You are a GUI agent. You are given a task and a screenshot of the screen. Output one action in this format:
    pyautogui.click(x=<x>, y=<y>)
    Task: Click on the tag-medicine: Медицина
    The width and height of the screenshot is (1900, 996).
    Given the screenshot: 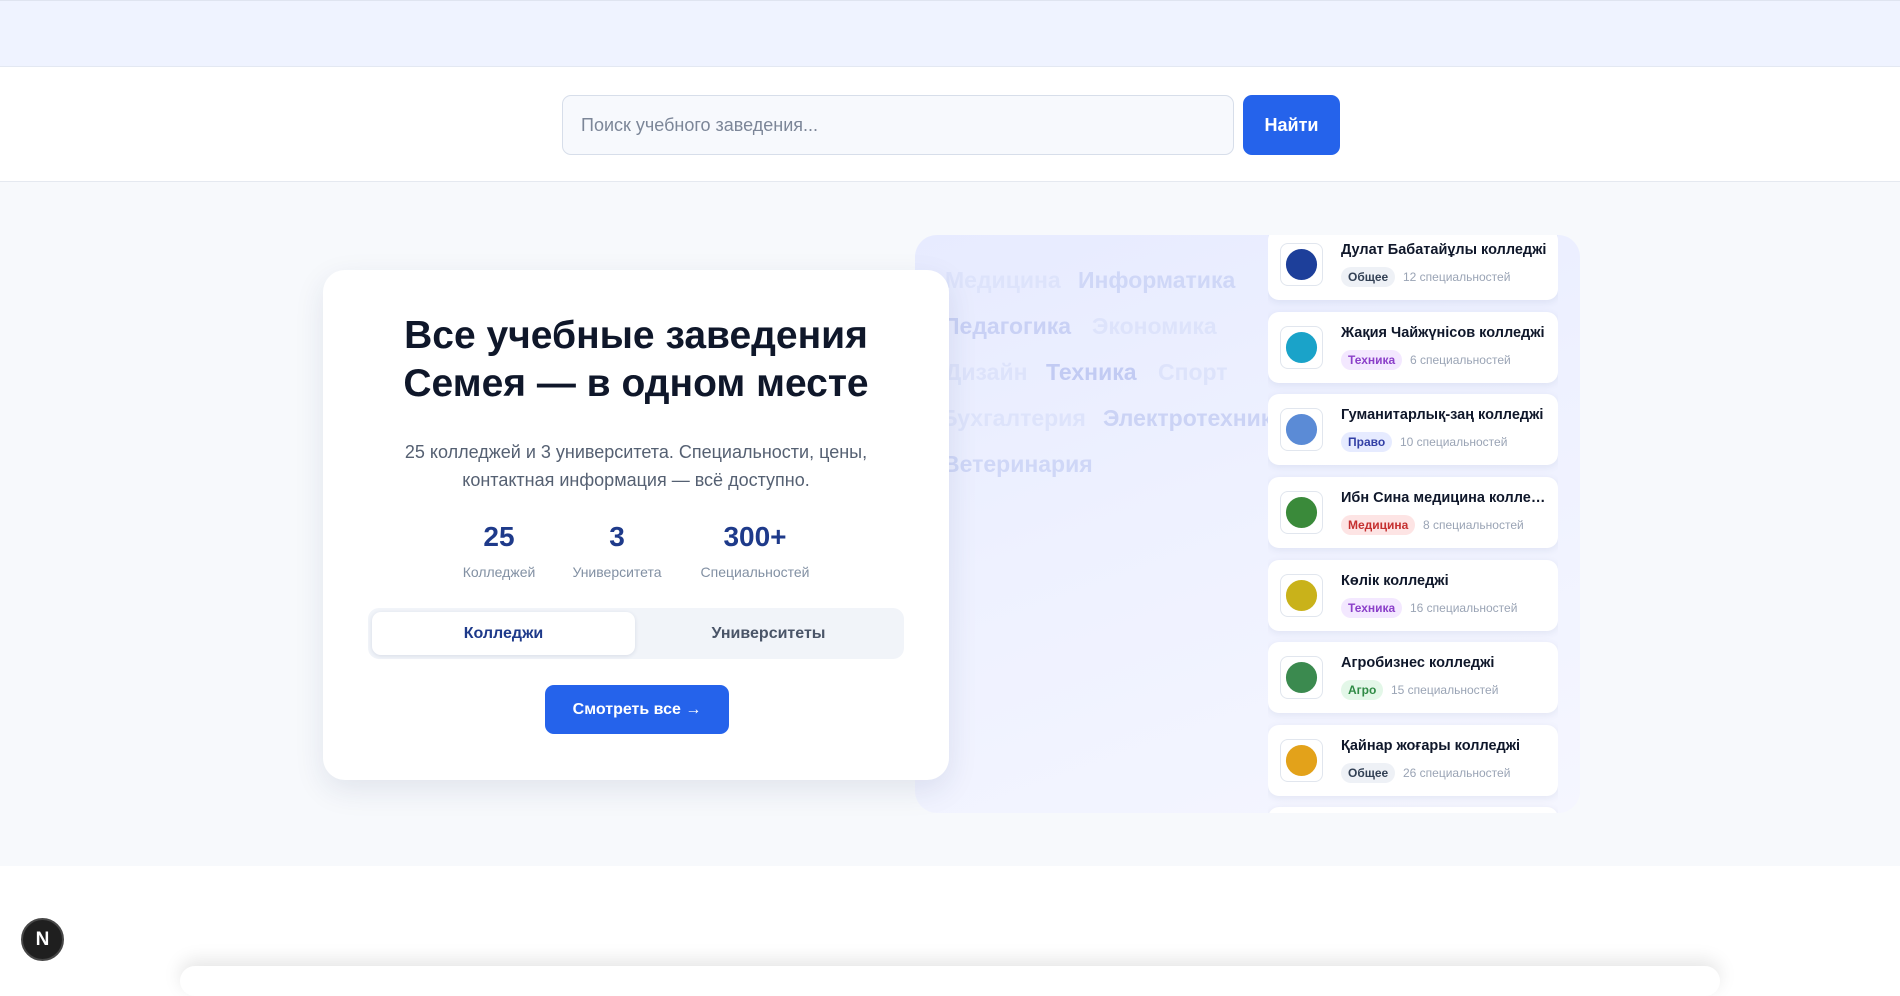 What is the action you would take?
    pyautogui.click(x=1003, y=280)
    